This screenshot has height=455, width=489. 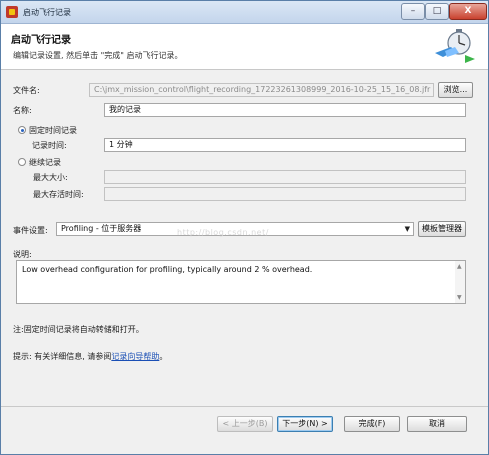 I want to click on file-name-label: 文件名:, so click(x=26, y=90).